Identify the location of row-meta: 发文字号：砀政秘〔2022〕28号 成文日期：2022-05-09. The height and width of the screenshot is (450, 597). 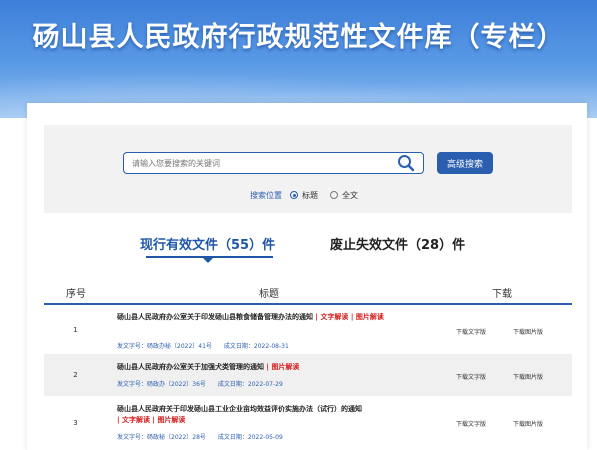
(200, 436).